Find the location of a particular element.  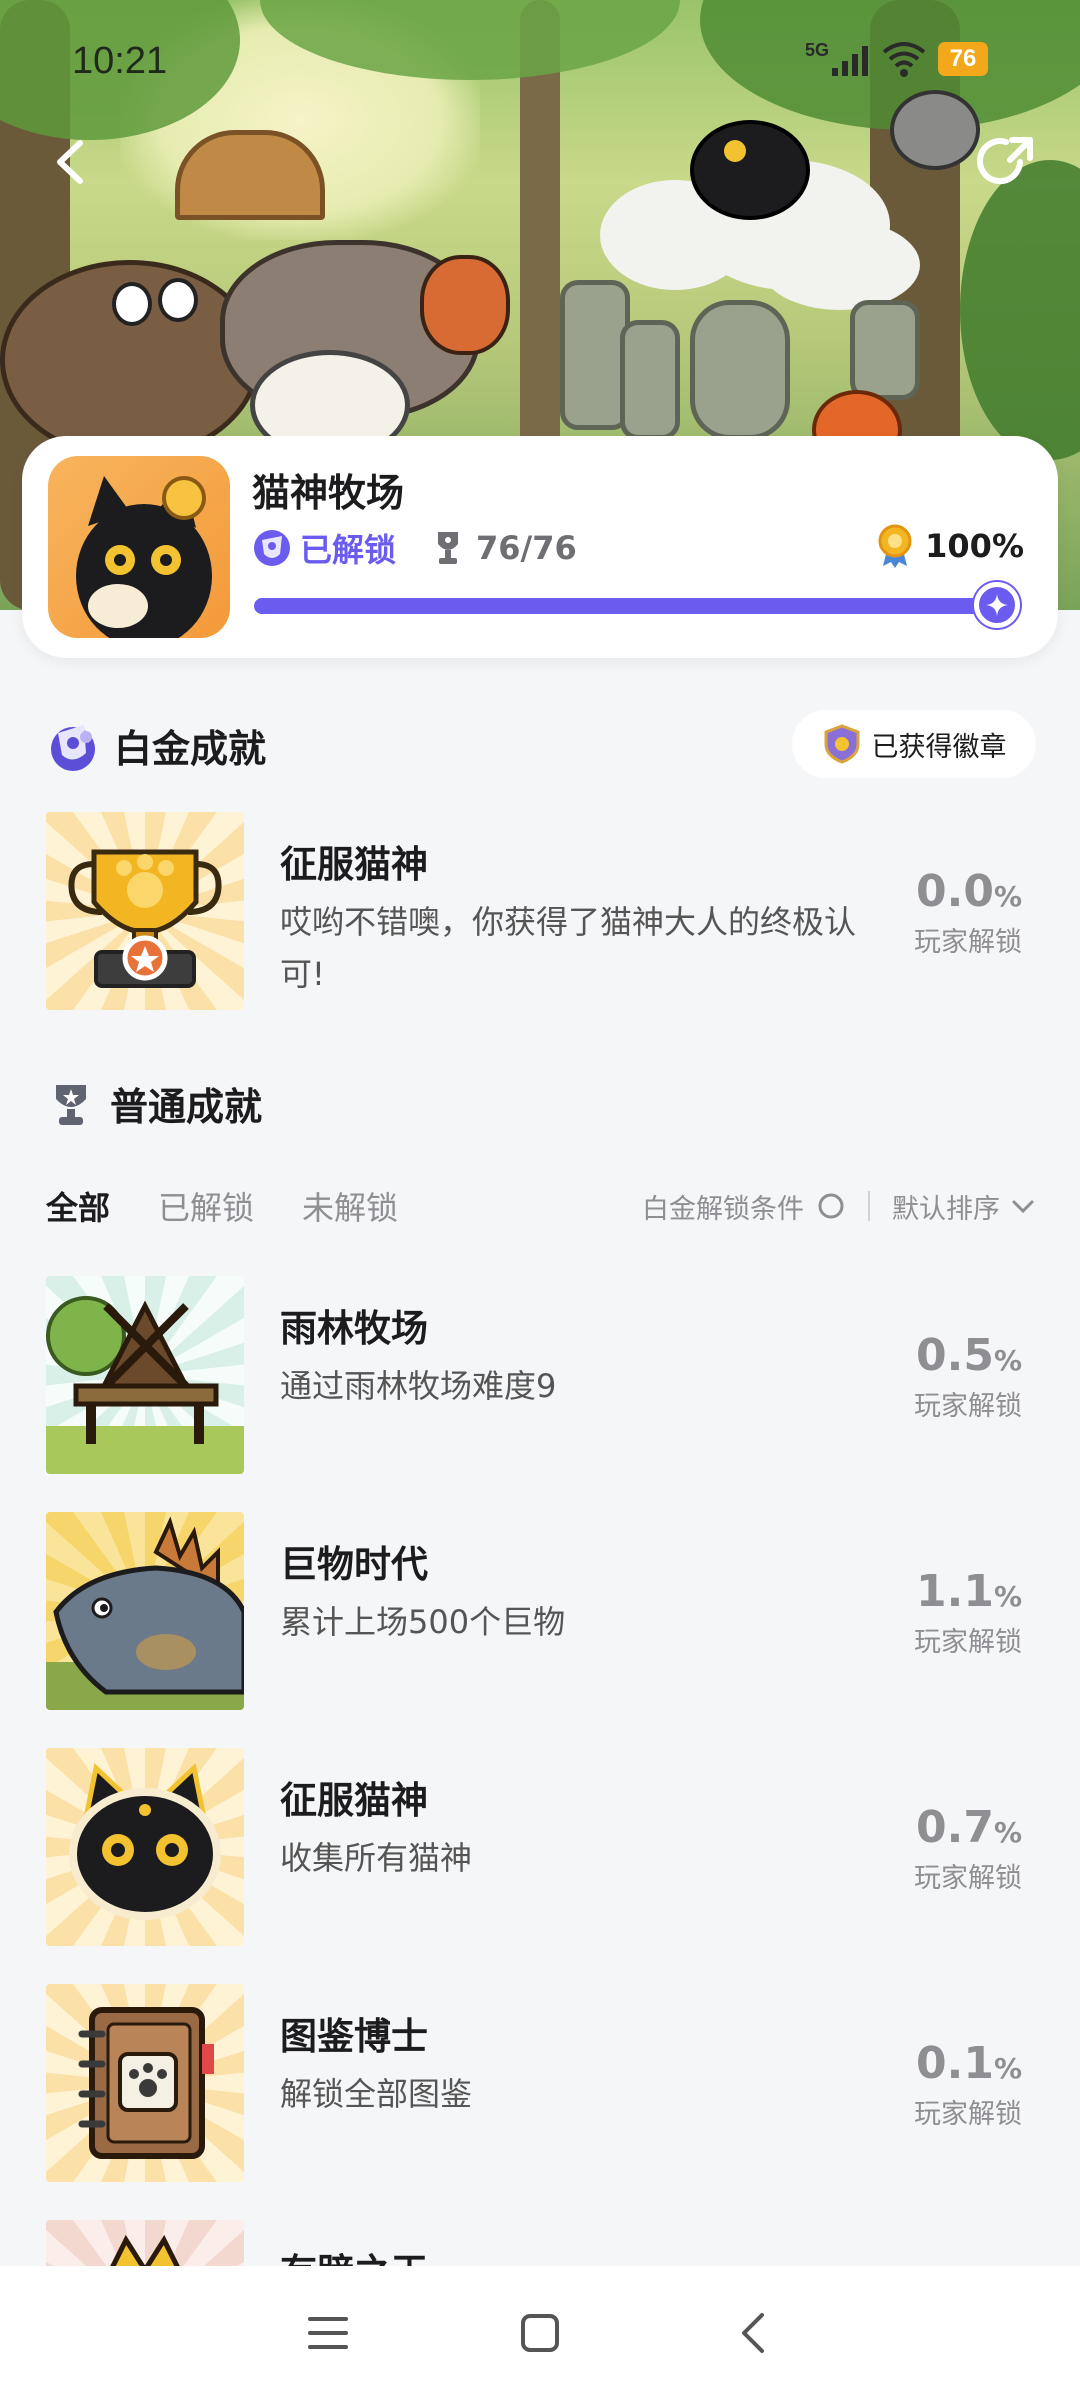

signal-icon is located at coordinates (850, 61).